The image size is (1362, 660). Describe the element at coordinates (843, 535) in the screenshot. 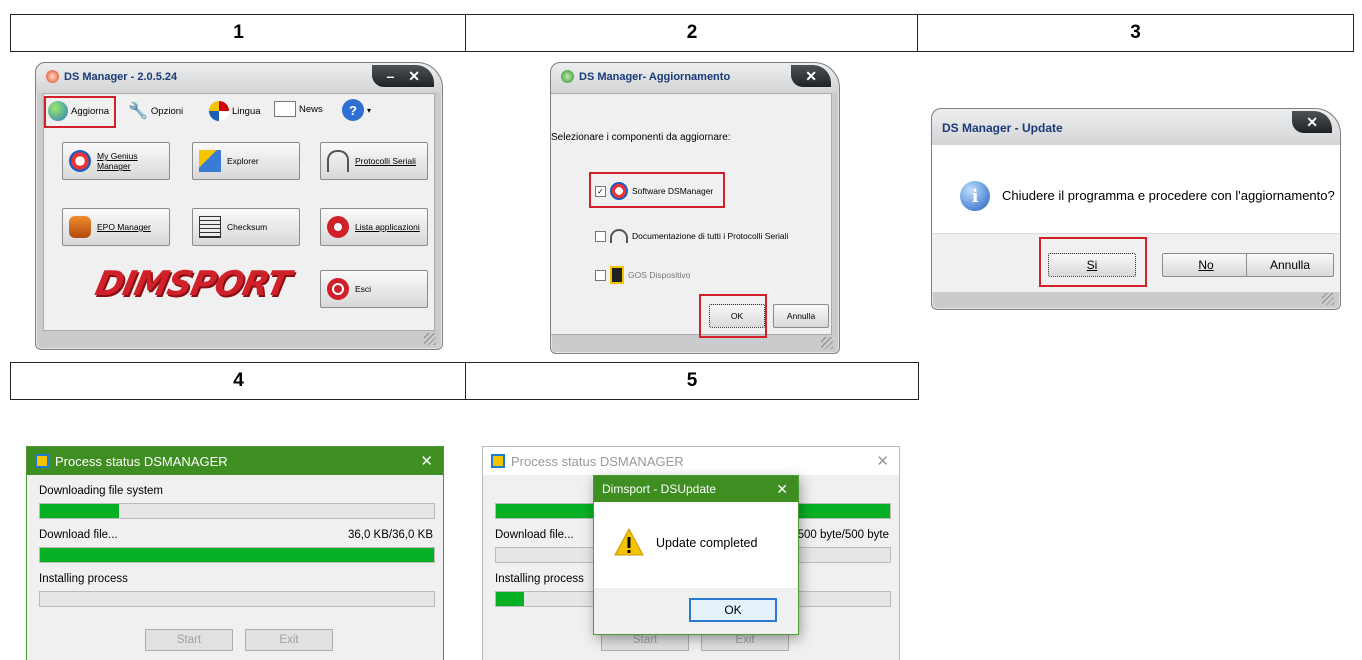

I see `download-size: 500 byte/500 byte` at that location.